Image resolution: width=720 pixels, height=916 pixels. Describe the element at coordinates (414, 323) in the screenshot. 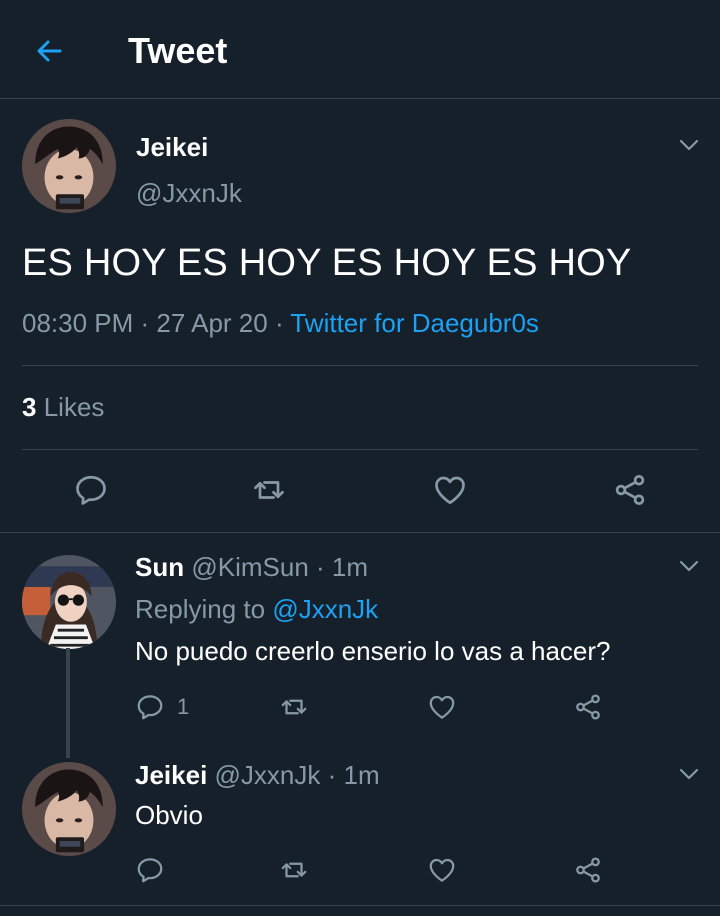

I see `tweet-source-link: Twitter for Daegubr0s` at that location.